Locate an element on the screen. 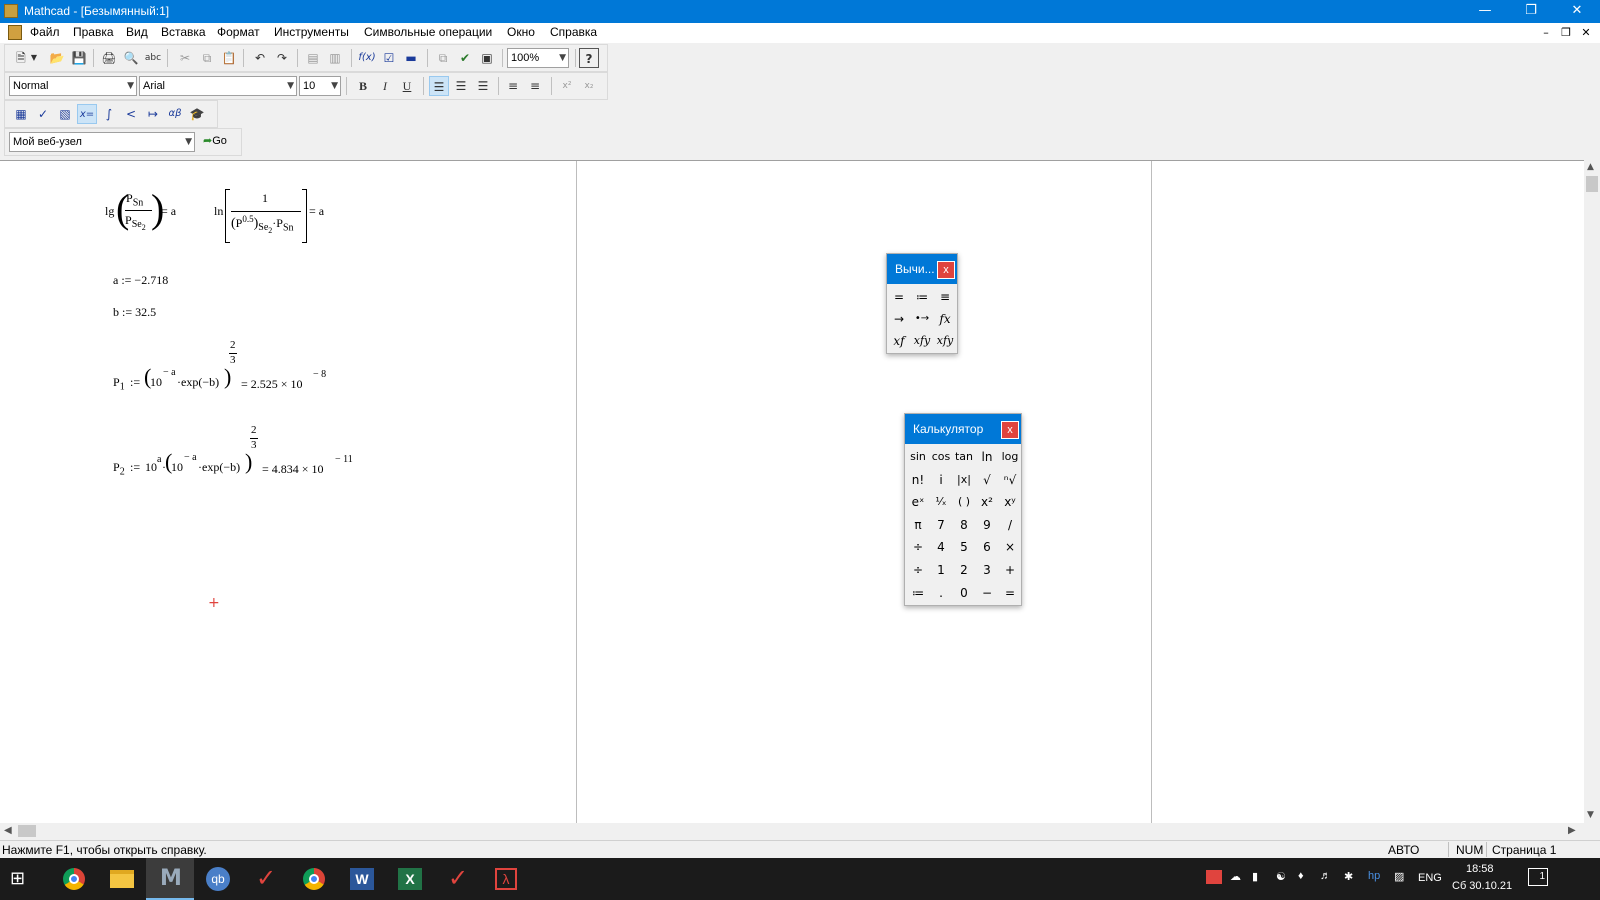  clock-date: Сб 30.10.21 is located at coordinates (1482, 886).